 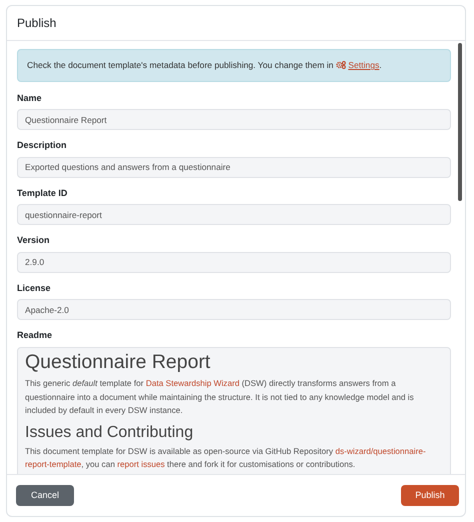 What do you see at coordinates (53, 464) in the screenshot?
I see `readme-link: report-template` at bounding box center [53, 464].